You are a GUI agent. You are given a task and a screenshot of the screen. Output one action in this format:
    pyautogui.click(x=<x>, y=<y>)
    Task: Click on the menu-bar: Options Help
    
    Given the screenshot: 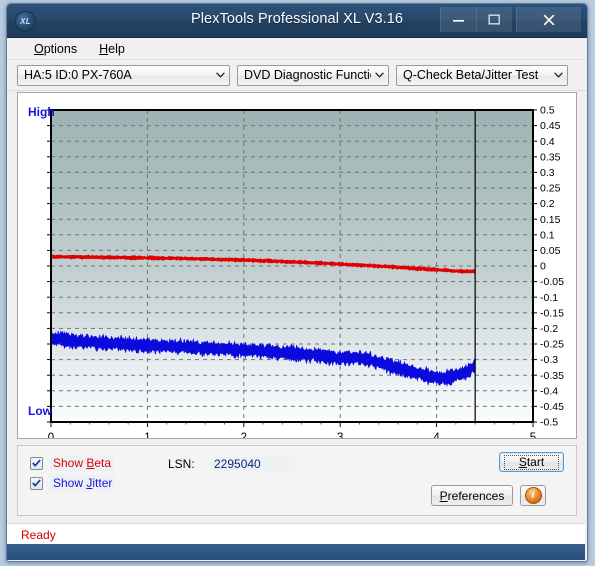 What is the action you would take?
    pyautogui.click(x=297, y=49)
    